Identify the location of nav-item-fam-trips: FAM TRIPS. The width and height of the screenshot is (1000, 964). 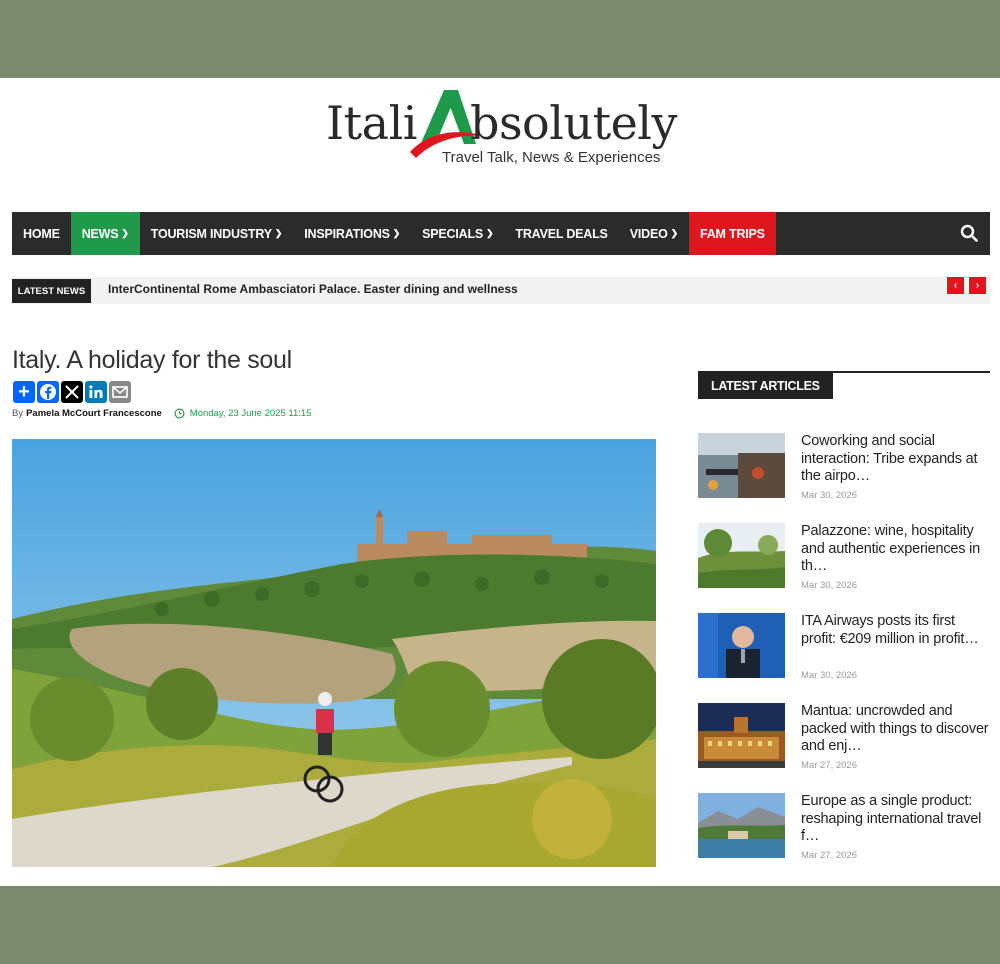
(732, 233).